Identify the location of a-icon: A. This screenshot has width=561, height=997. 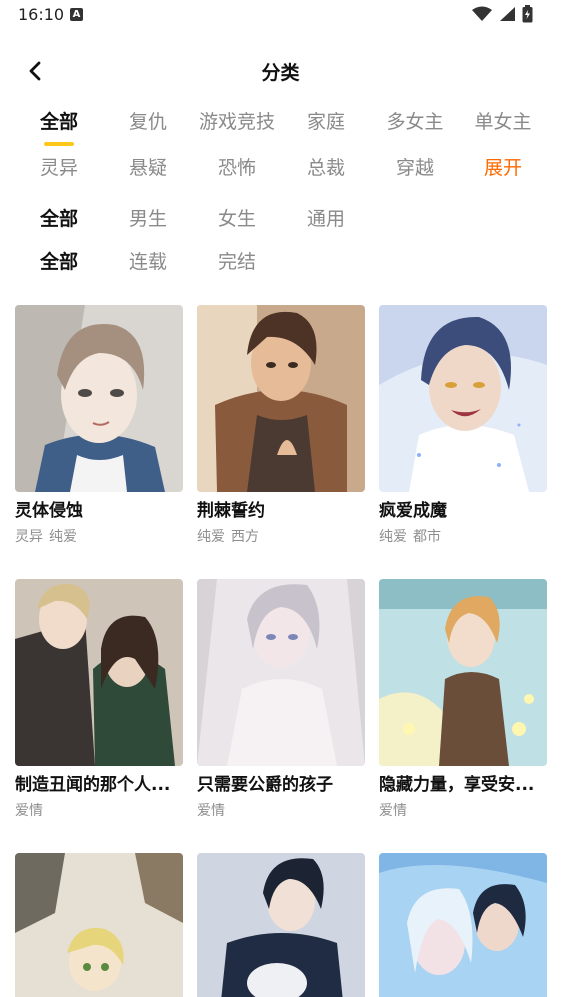
(76, 14).